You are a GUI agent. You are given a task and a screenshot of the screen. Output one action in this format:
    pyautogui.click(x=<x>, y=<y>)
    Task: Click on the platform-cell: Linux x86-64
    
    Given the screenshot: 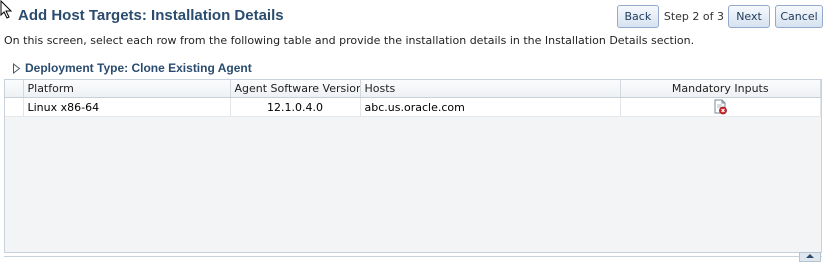 What is the action you would take?
    pyautogui.click(x=127, y=107)
    